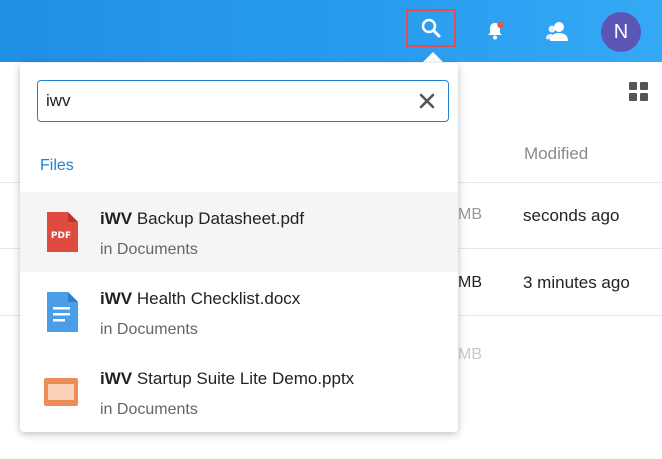 This screenshot has height=459, width=662. Describe the element at coordinates (427, 101) in the screenshot. I see `clear-search-icon` at that location.